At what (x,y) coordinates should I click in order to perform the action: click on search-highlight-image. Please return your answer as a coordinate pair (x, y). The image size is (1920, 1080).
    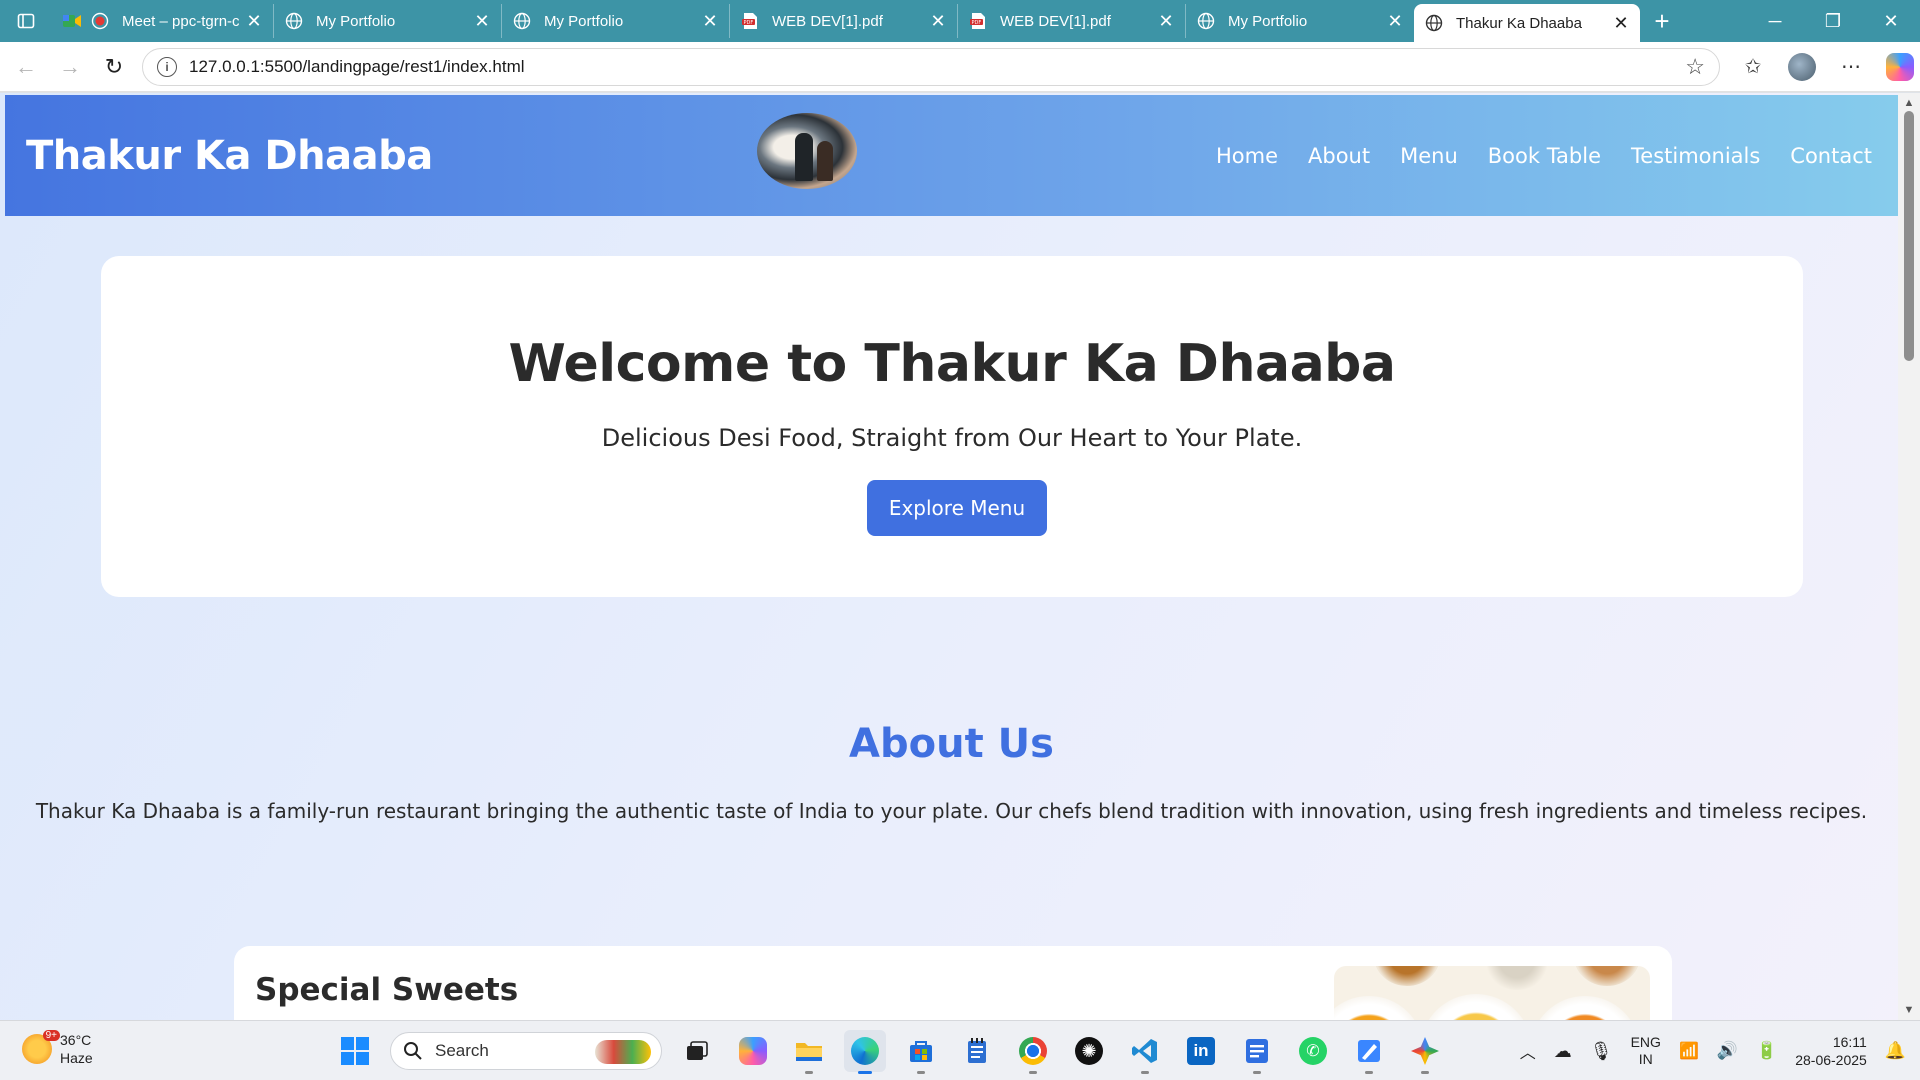
    Looking at the image, I should click on (623, 1052).